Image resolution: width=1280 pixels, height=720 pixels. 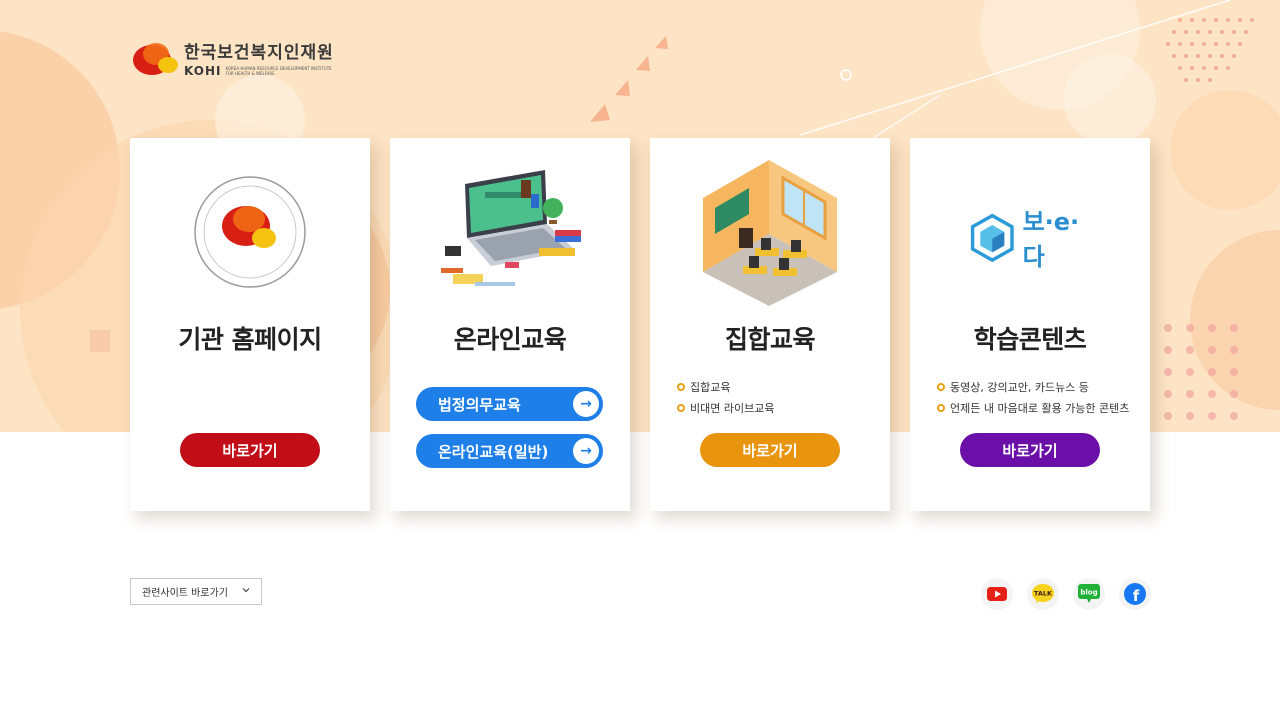 I want to click on institution-homepage-go-button: 바로가기, so click(x=250, y=450).